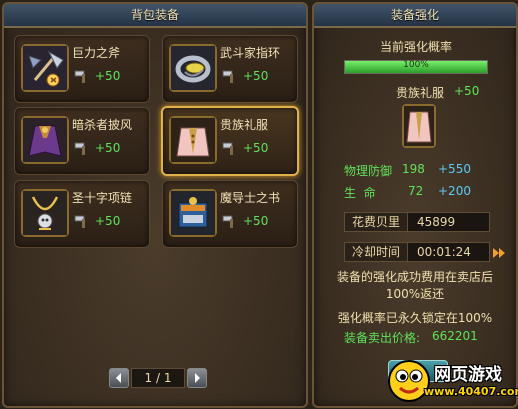 The image size is (518, 409). I want to click on item-name: 圣十字项链, so click(102, 198).